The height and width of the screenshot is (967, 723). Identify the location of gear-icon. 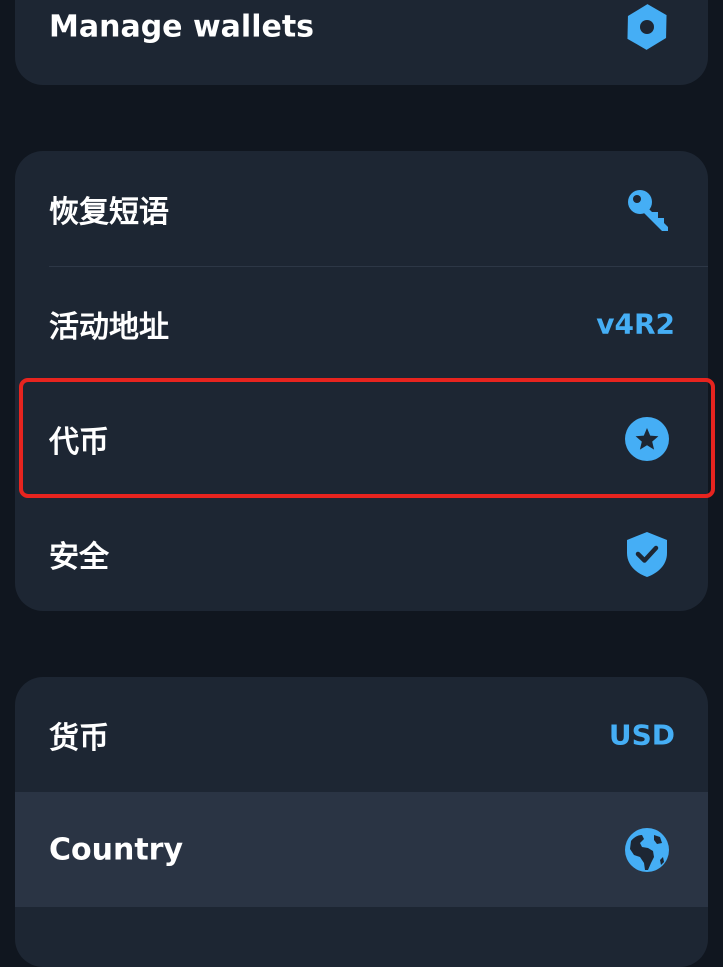
(647, 27).